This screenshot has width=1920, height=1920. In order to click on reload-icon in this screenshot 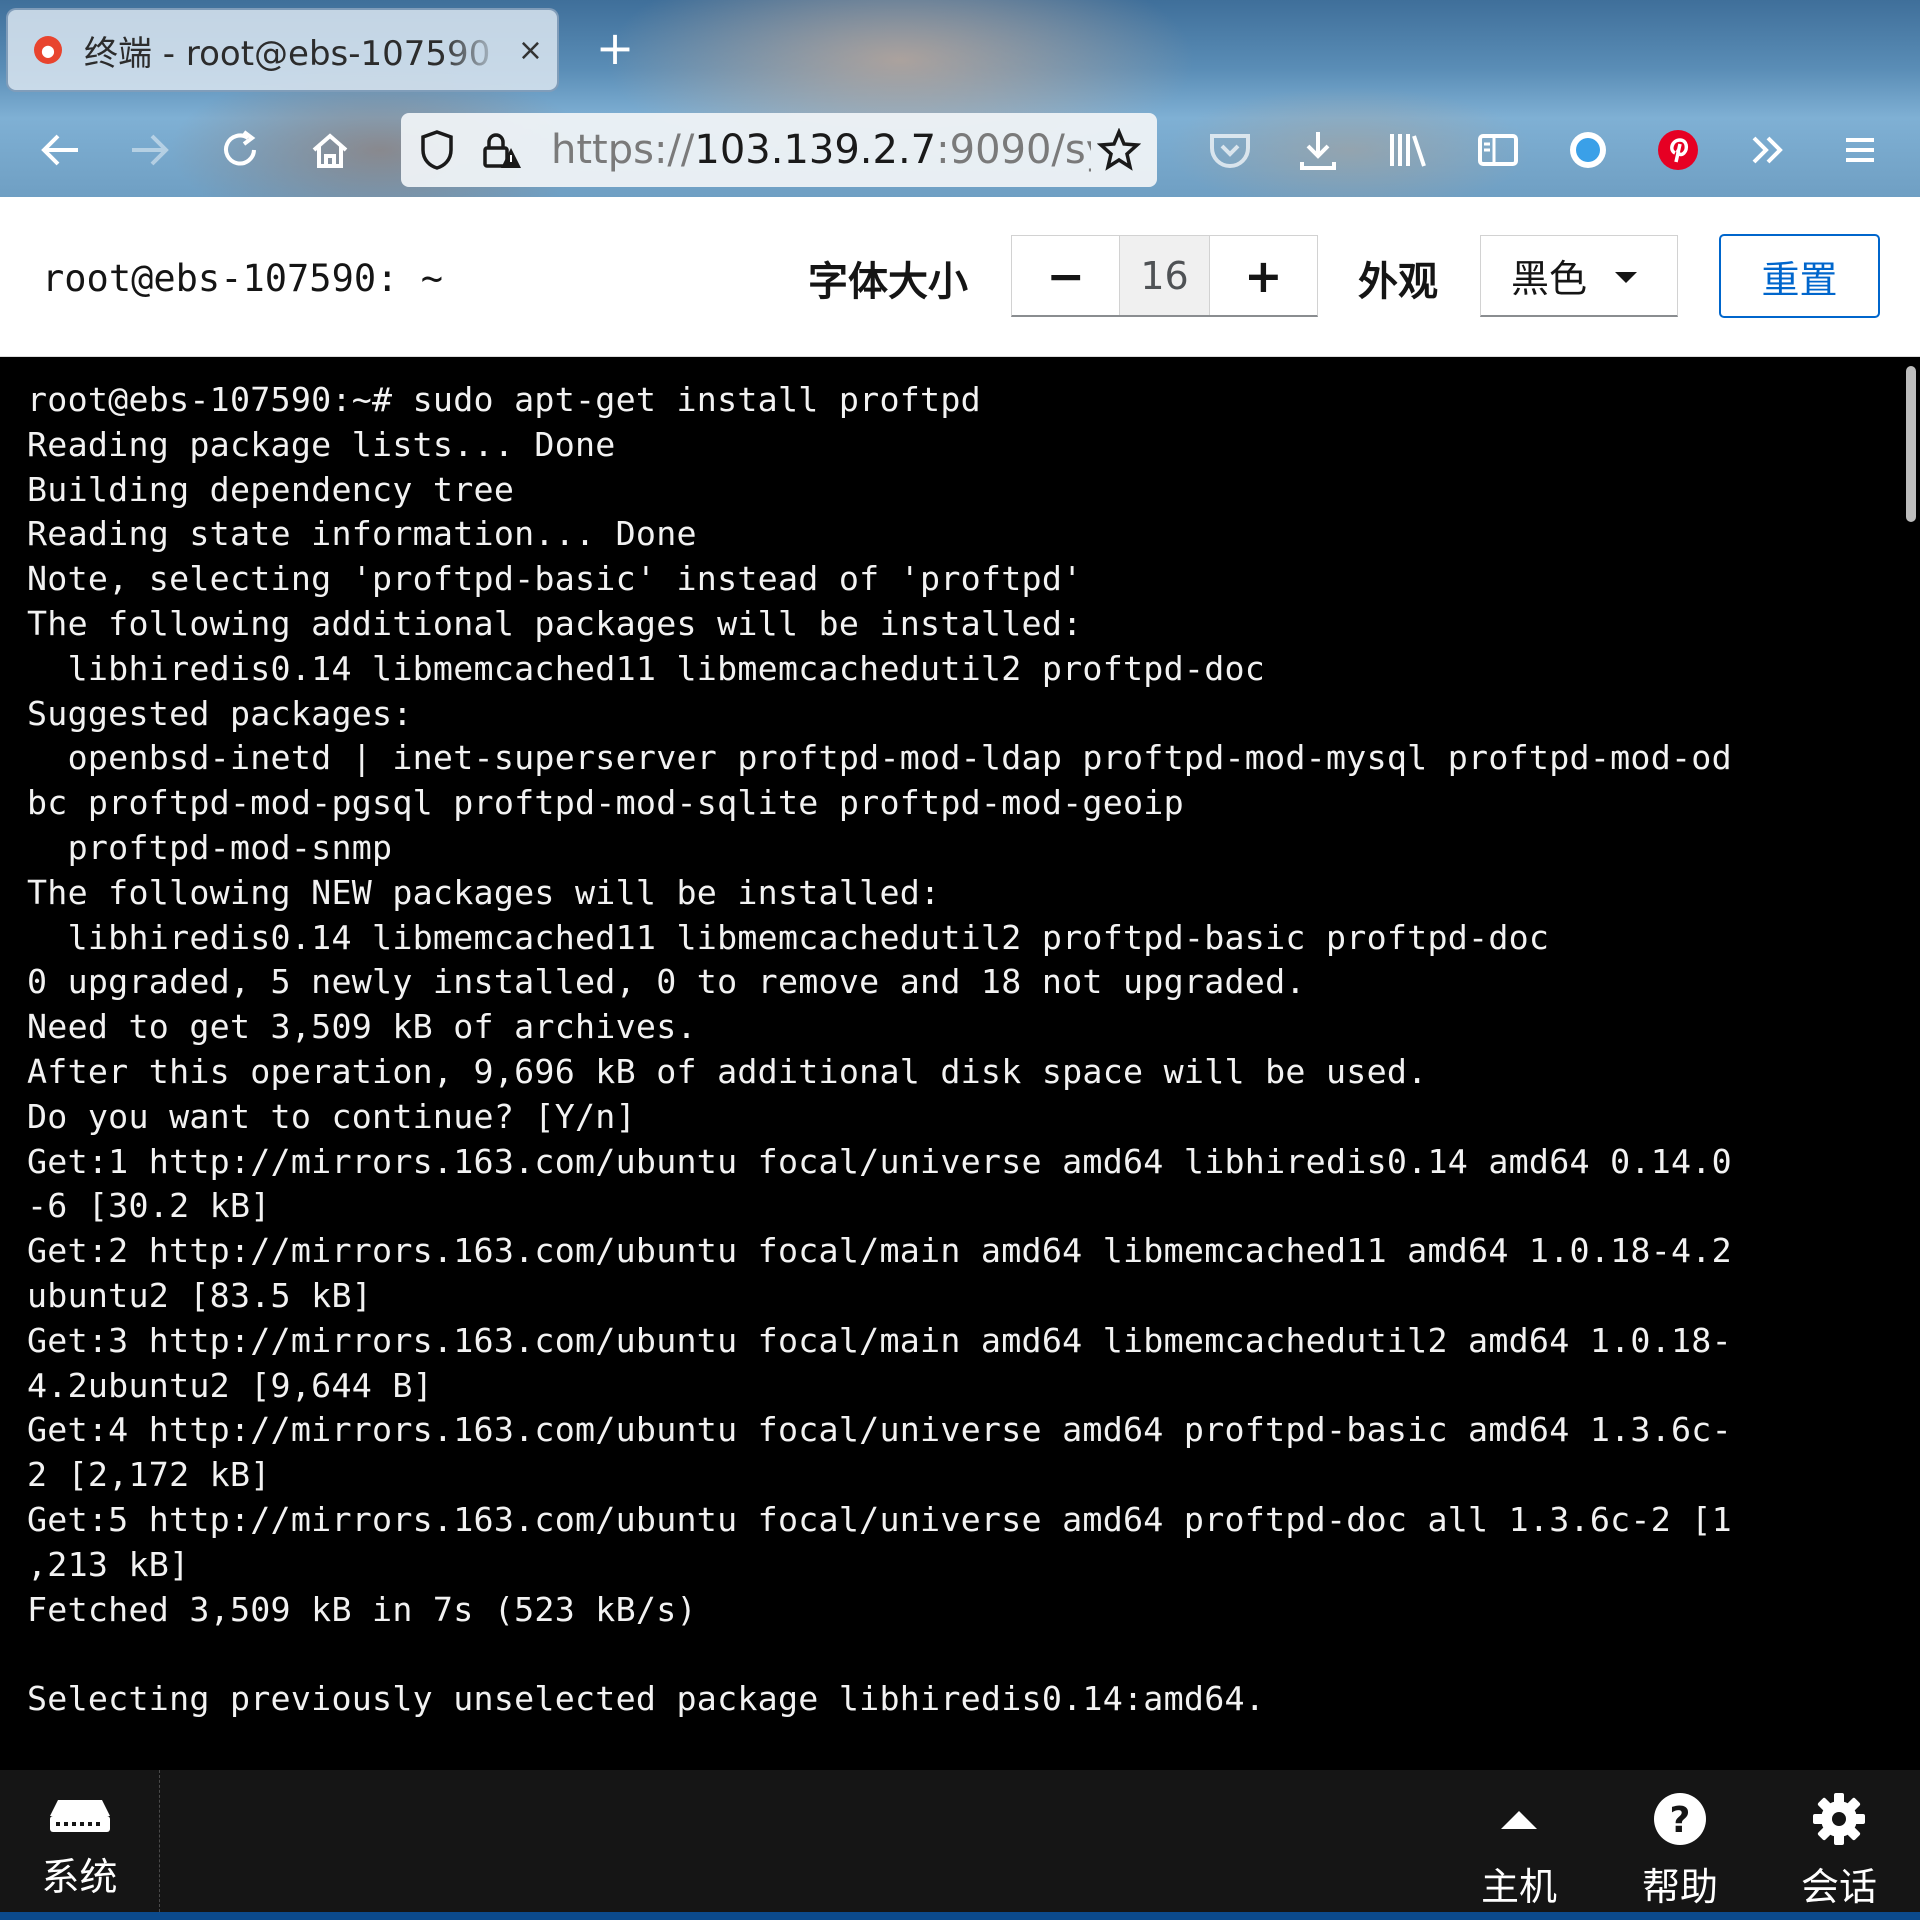, I will do `click(240, 148)`.